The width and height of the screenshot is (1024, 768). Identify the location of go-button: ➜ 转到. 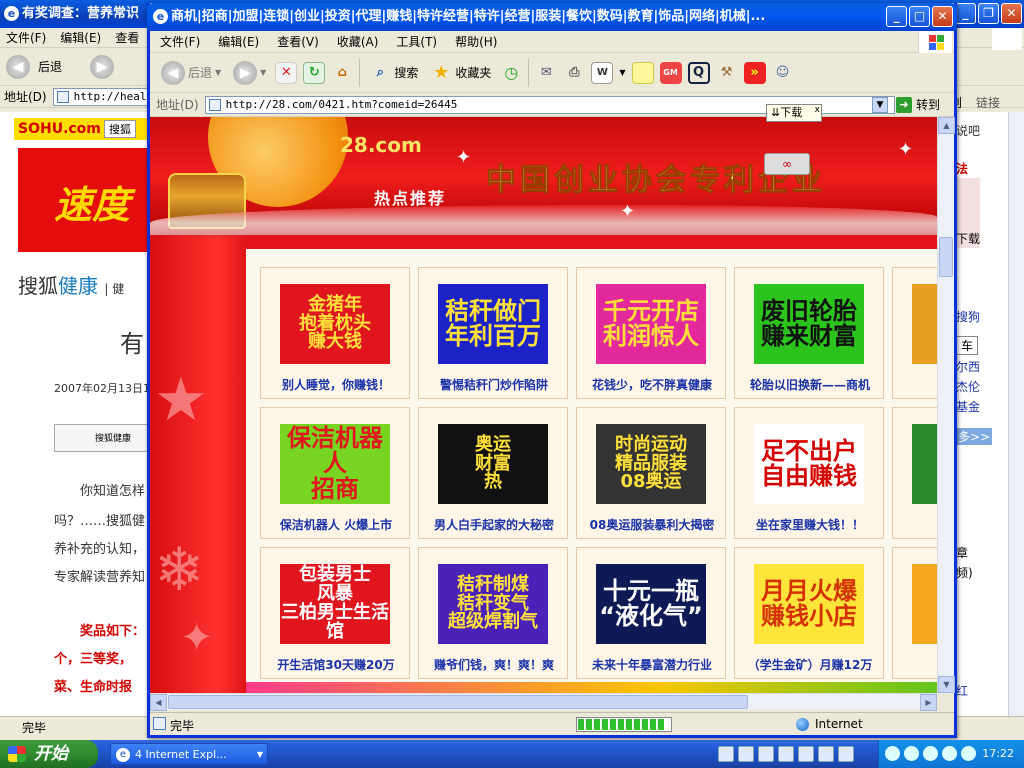
(918, 104).